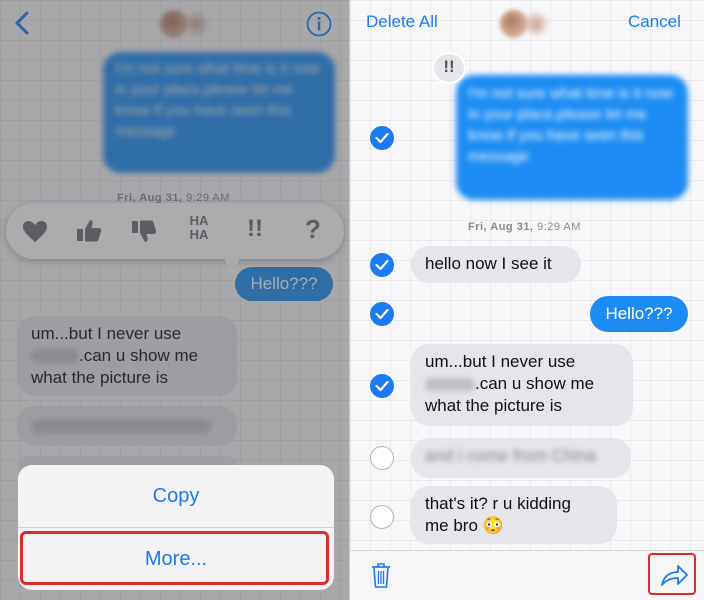  I want to click on flushed-emoji-icon: 😳, so click(493, 525).